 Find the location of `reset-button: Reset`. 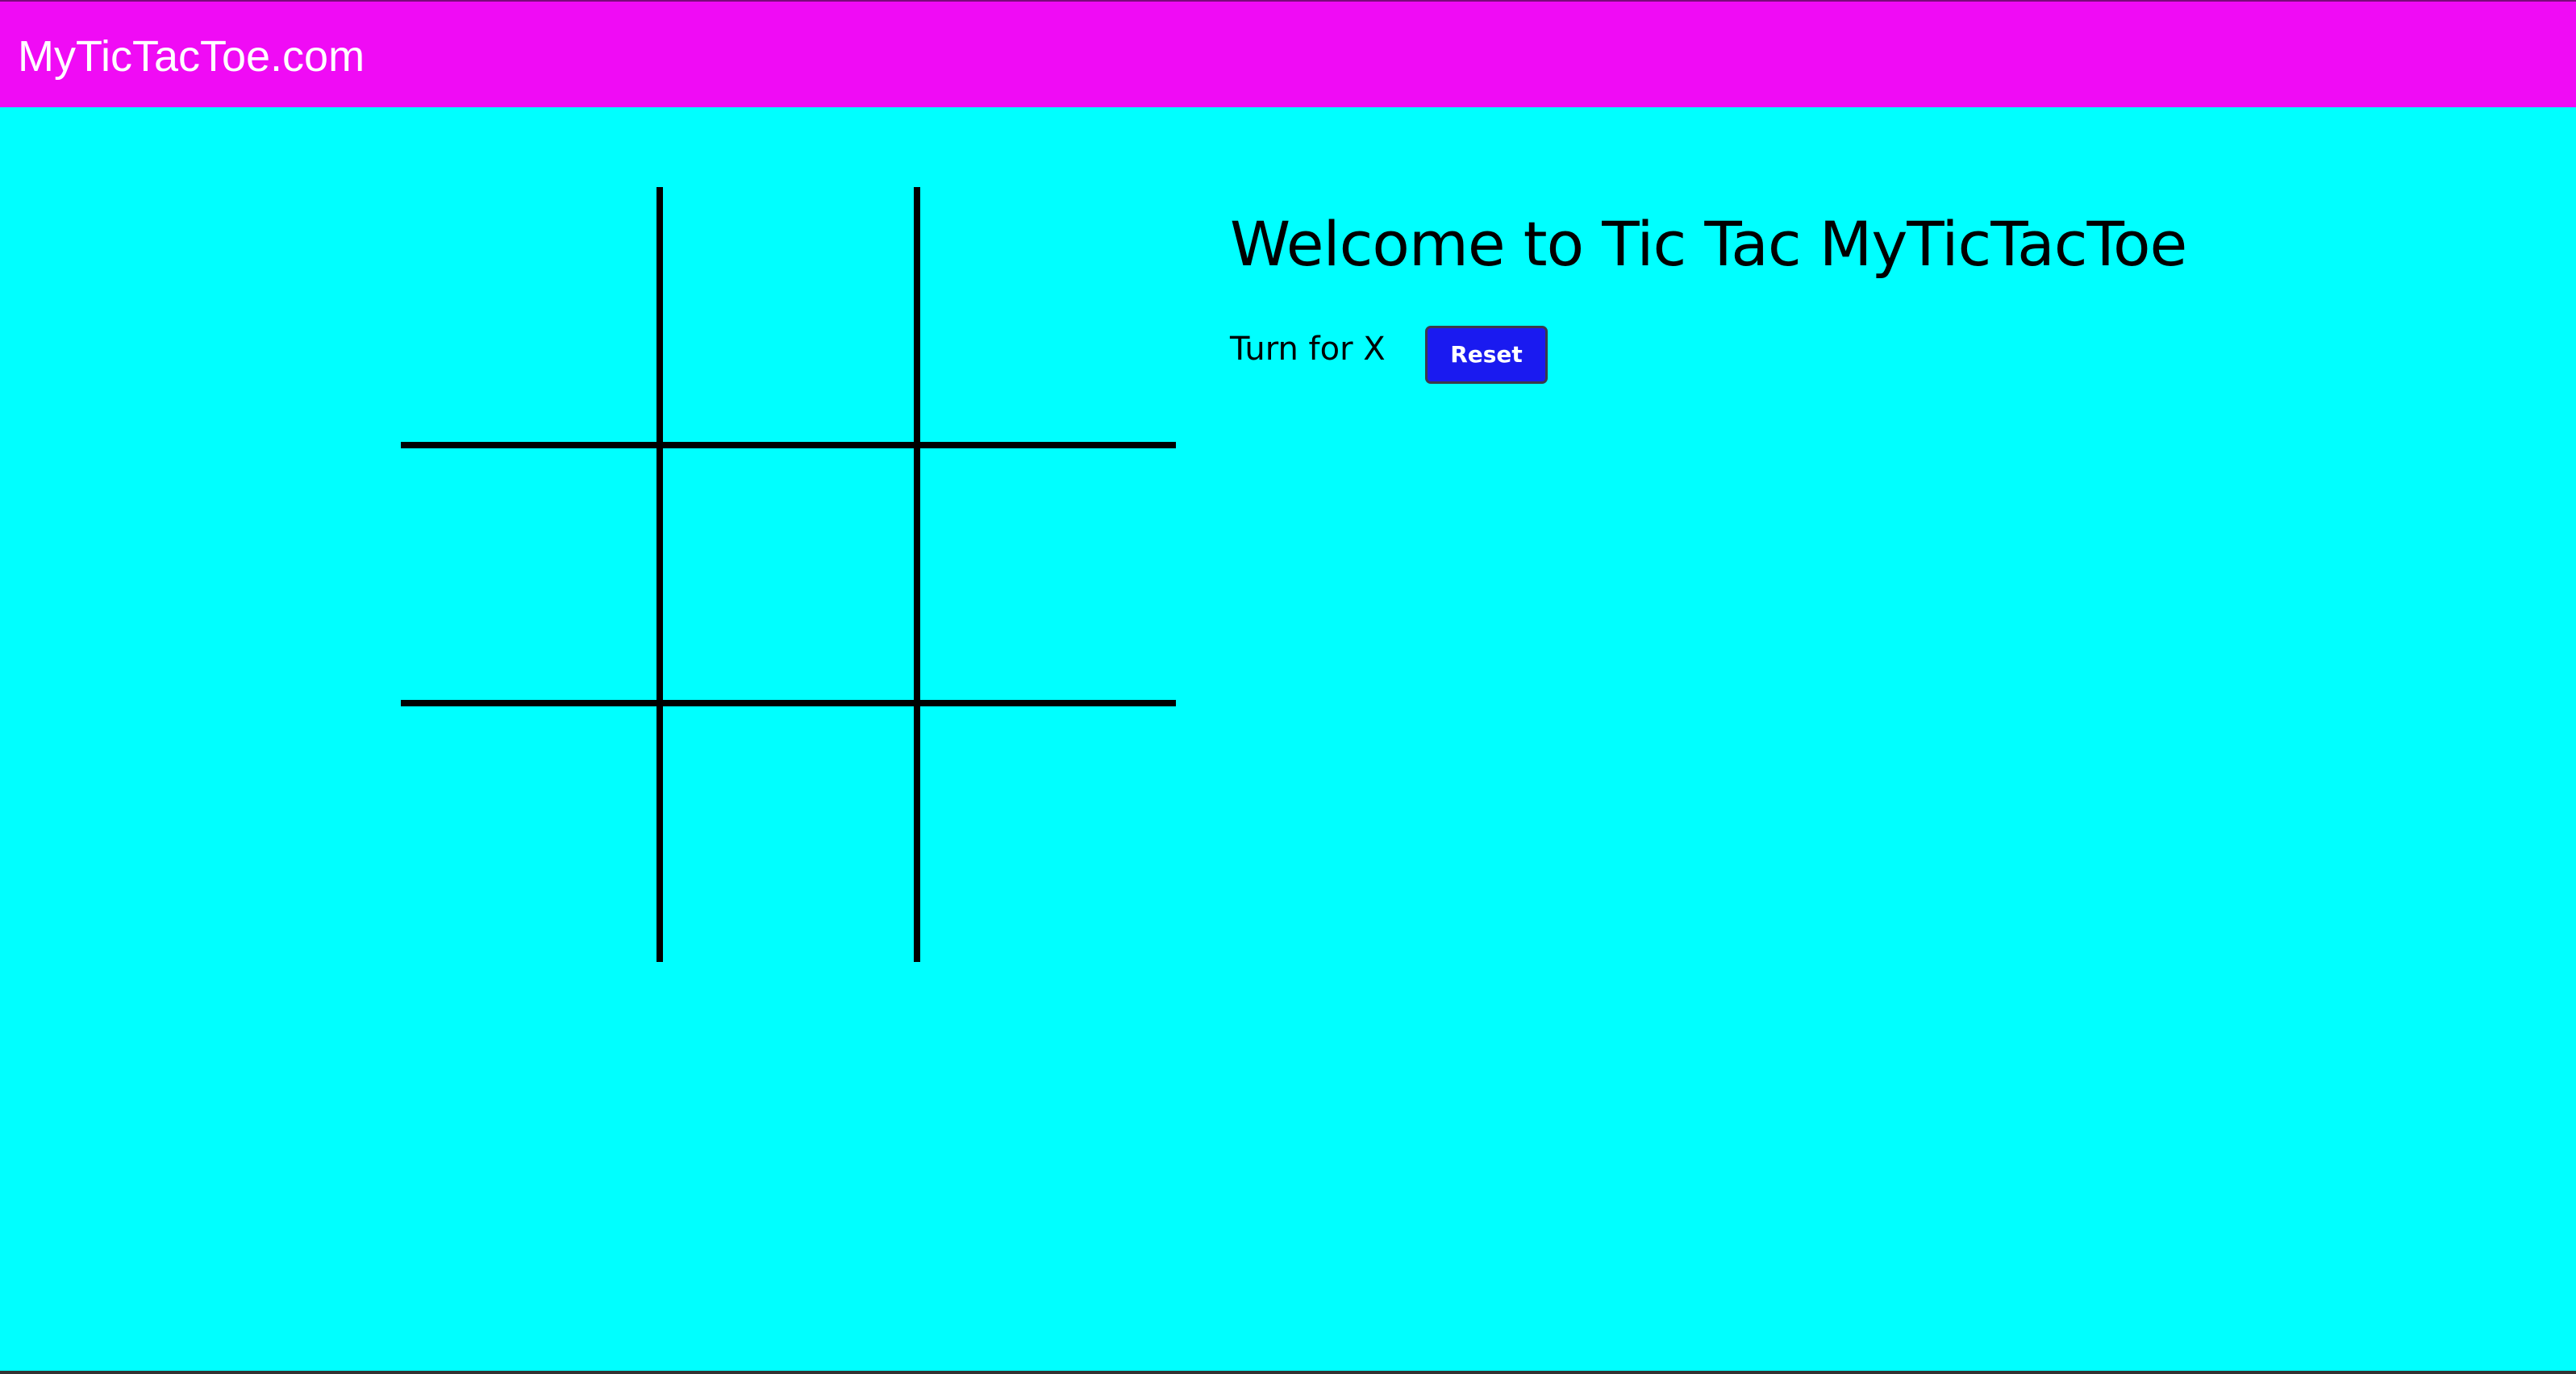

reset-button: Reset is located at coordinates (1486, 355).